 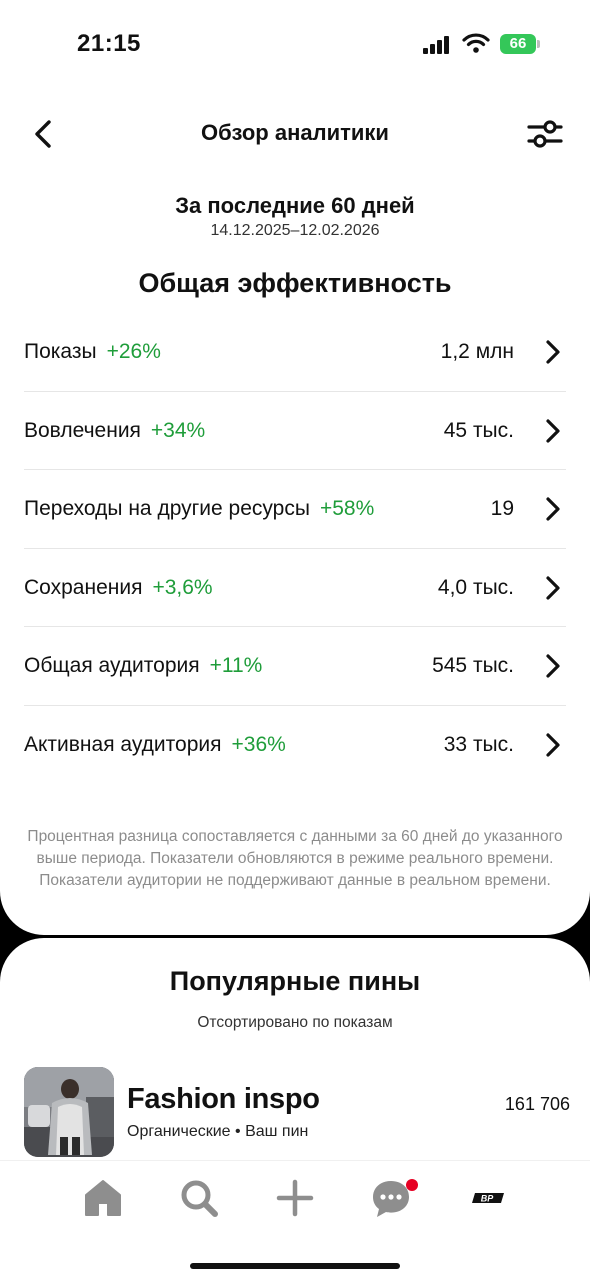 I want to click on home-indicator, so click(x=295, y=1266).